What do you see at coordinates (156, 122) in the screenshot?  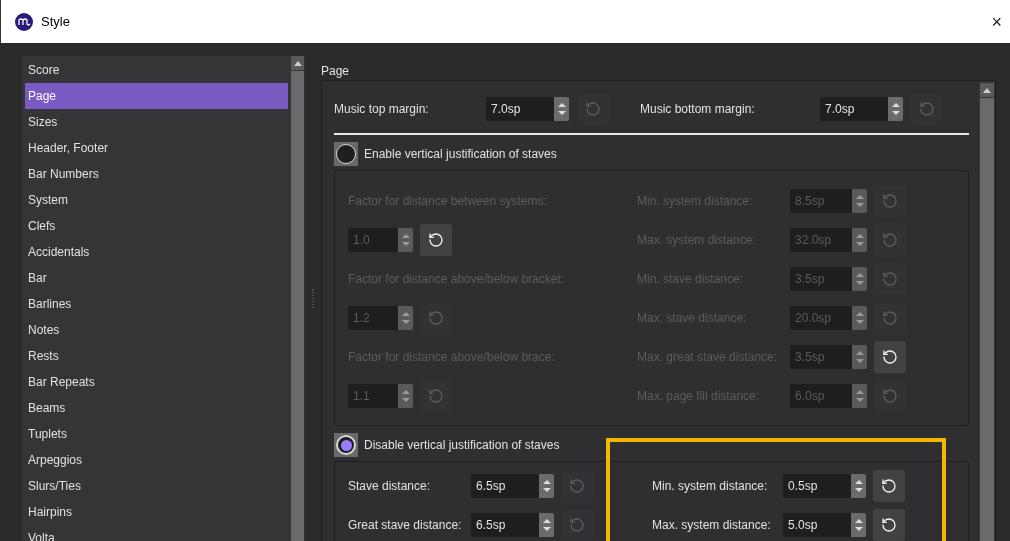 I see `sidebar-item: Sizes` at bounding box center [156, 122].